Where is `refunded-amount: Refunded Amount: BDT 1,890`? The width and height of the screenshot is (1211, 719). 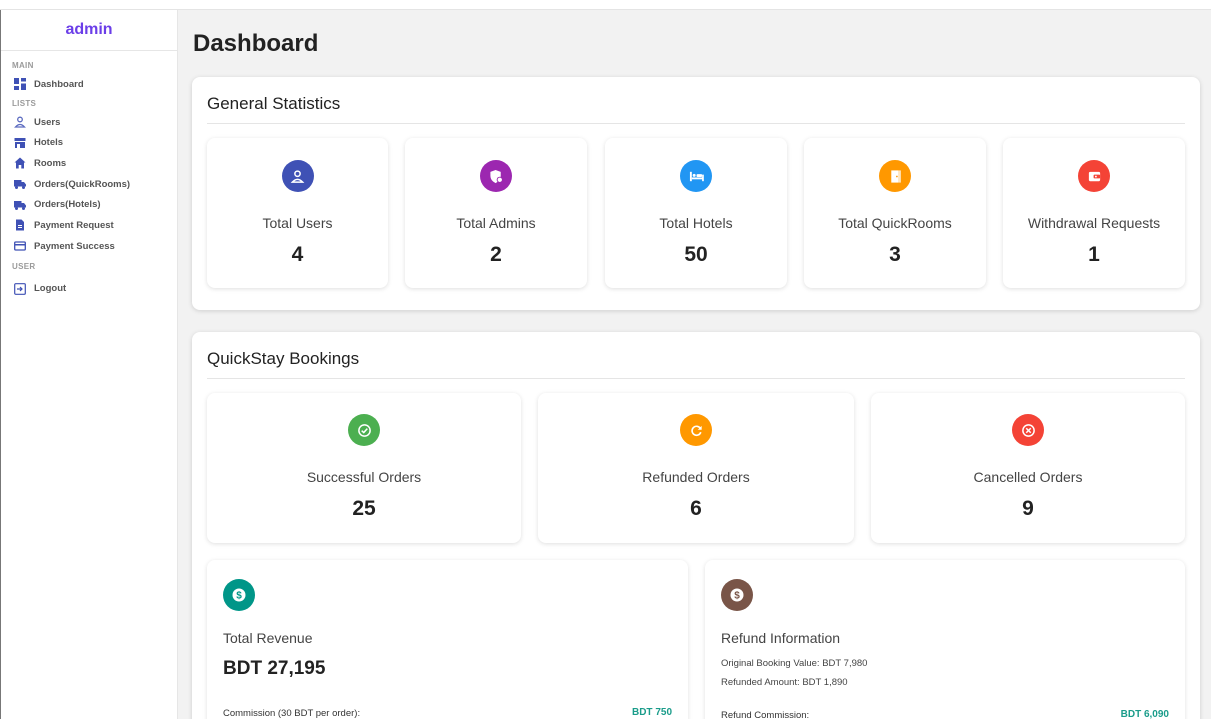 refunded-amount: Refunded Amount: BDT 1,890 is located at coordinates (784, 682).